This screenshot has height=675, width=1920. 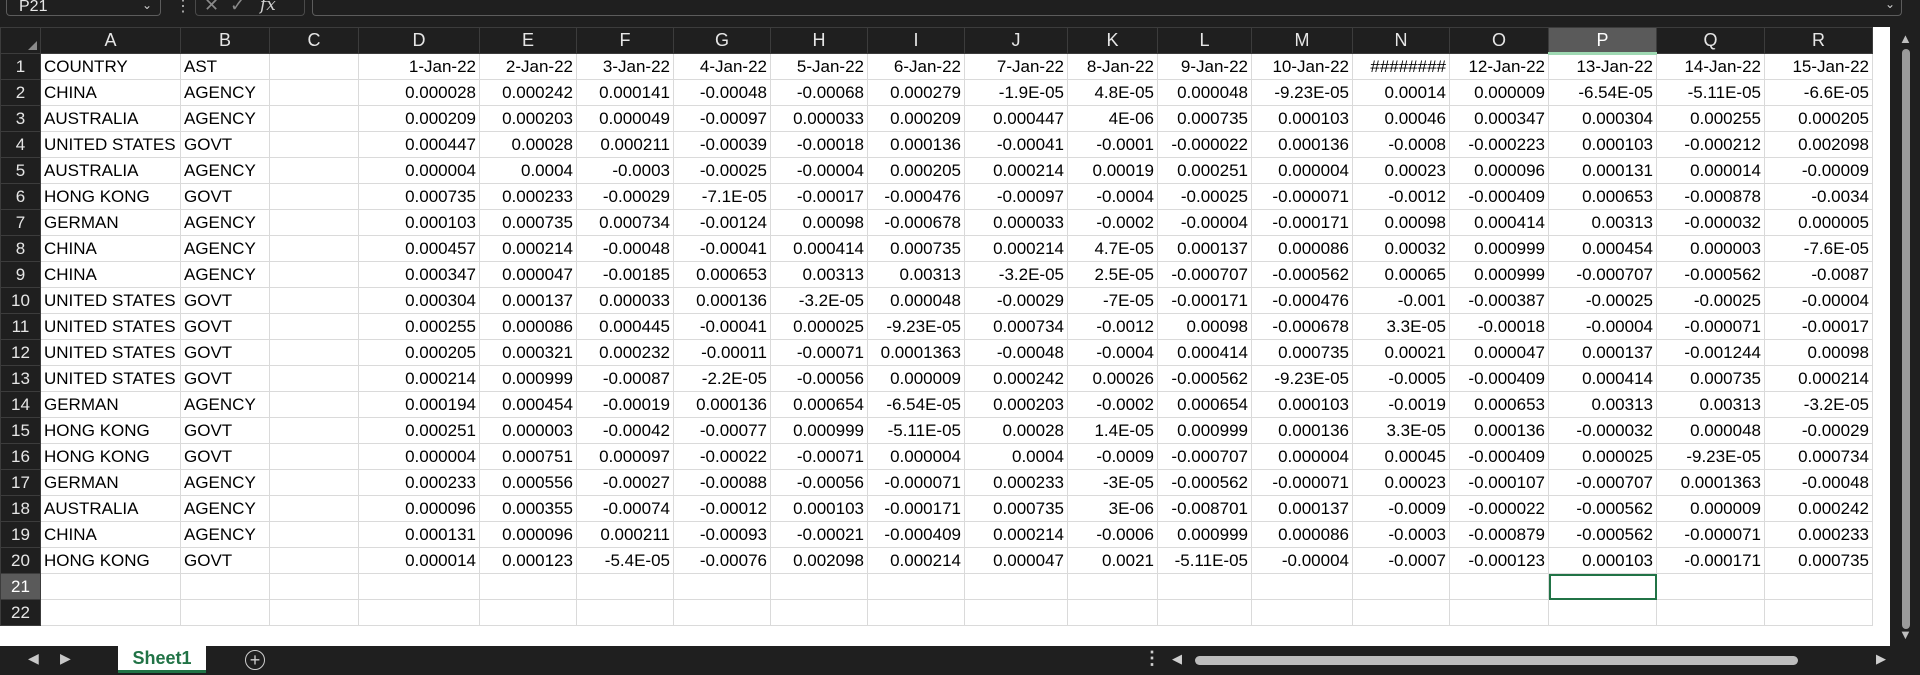 What do you see at coordinates (183, 8) in the screenshot?
I see `more-options-icon: ⋮` at bounding box center [183, 8].